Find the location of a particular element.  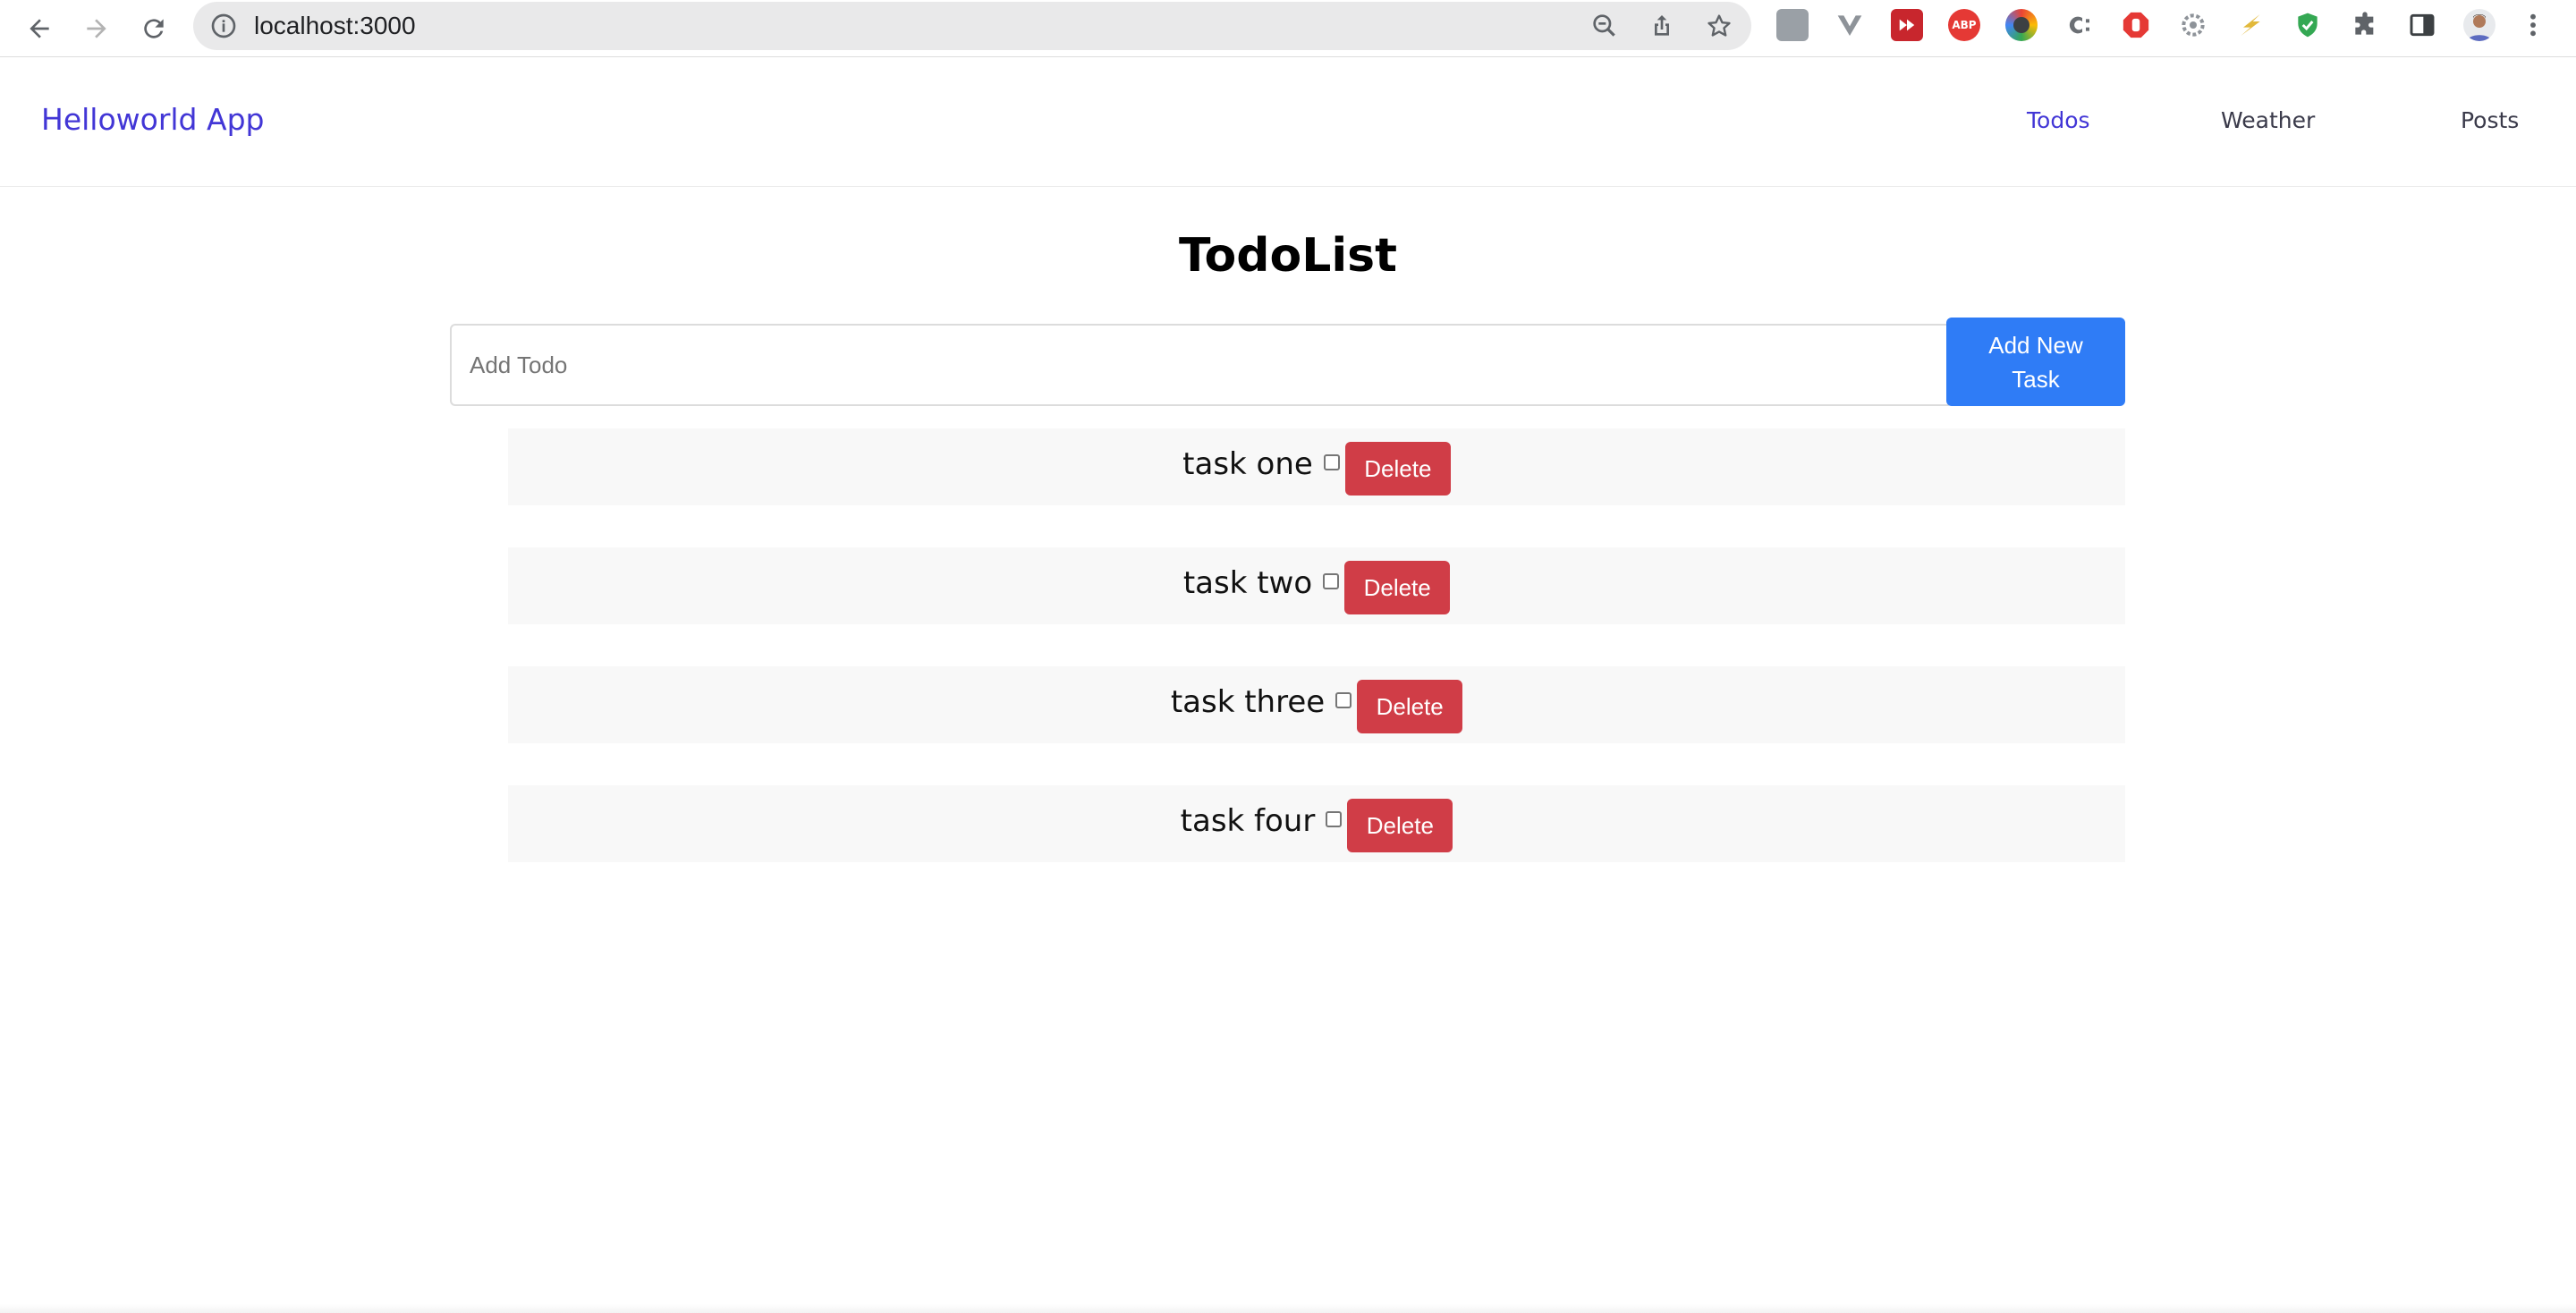

extension-gear-icon is located at coordinates (2193, 25).